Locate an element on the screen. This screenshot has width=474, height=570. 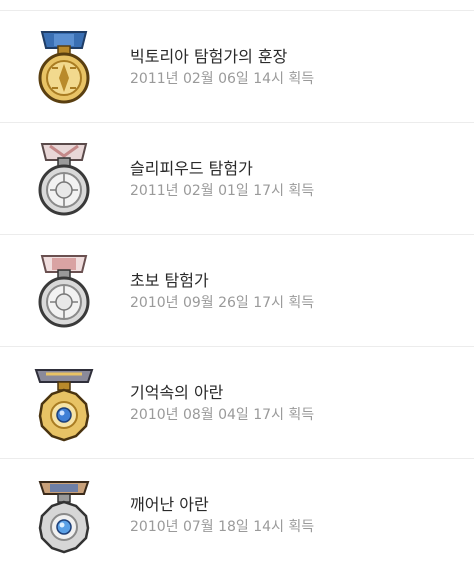
medal-title: 슬리피우드 탐험가 is located at coordinates (191, 168).